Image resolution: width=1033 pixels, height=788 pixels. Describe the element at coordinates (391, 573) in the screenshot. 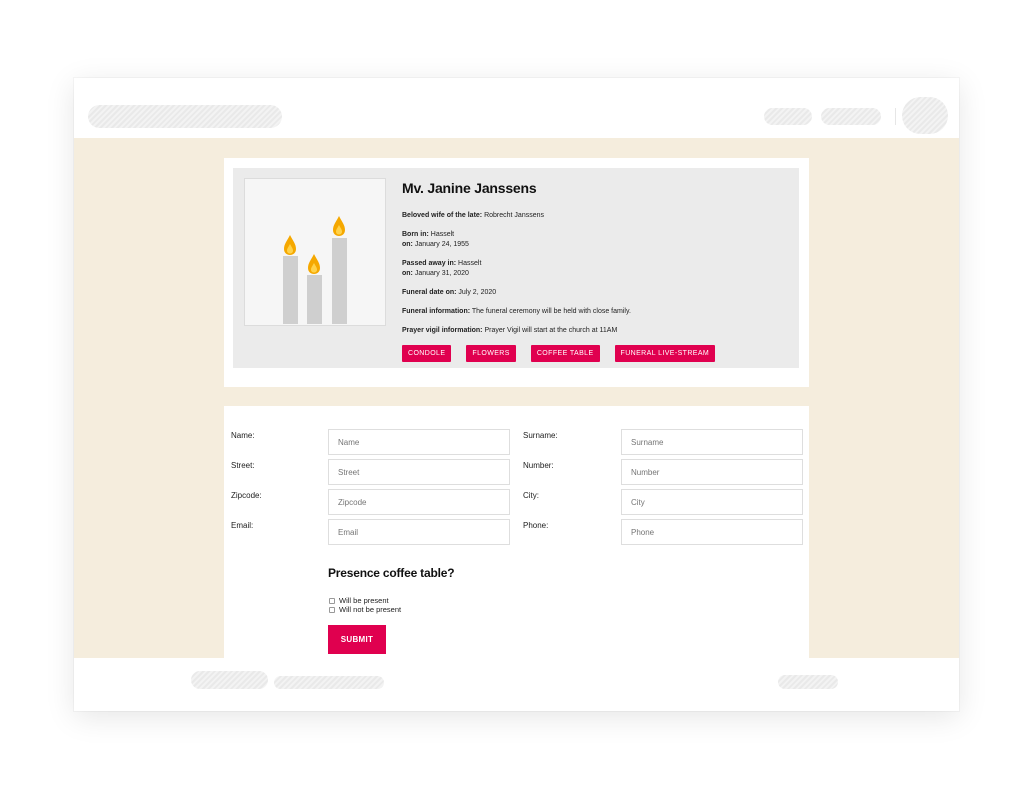

I see `presence-question: Presence coffee table?` at that location.